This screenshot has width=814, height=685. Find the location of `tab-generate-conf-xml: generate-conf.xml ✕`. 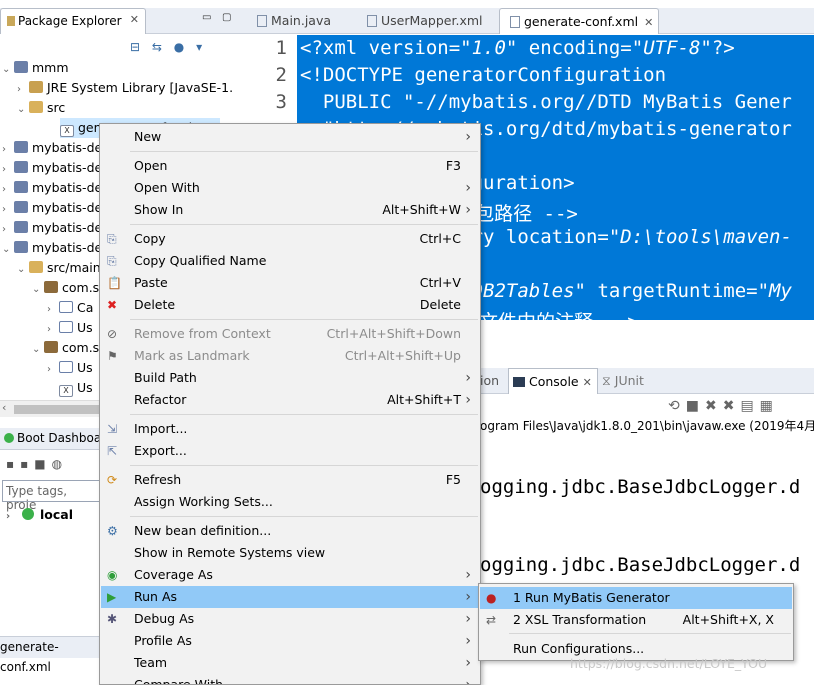

tab-generate-conf-xml: generate-conf.xml ✕ is located at coordinates (579, 21).